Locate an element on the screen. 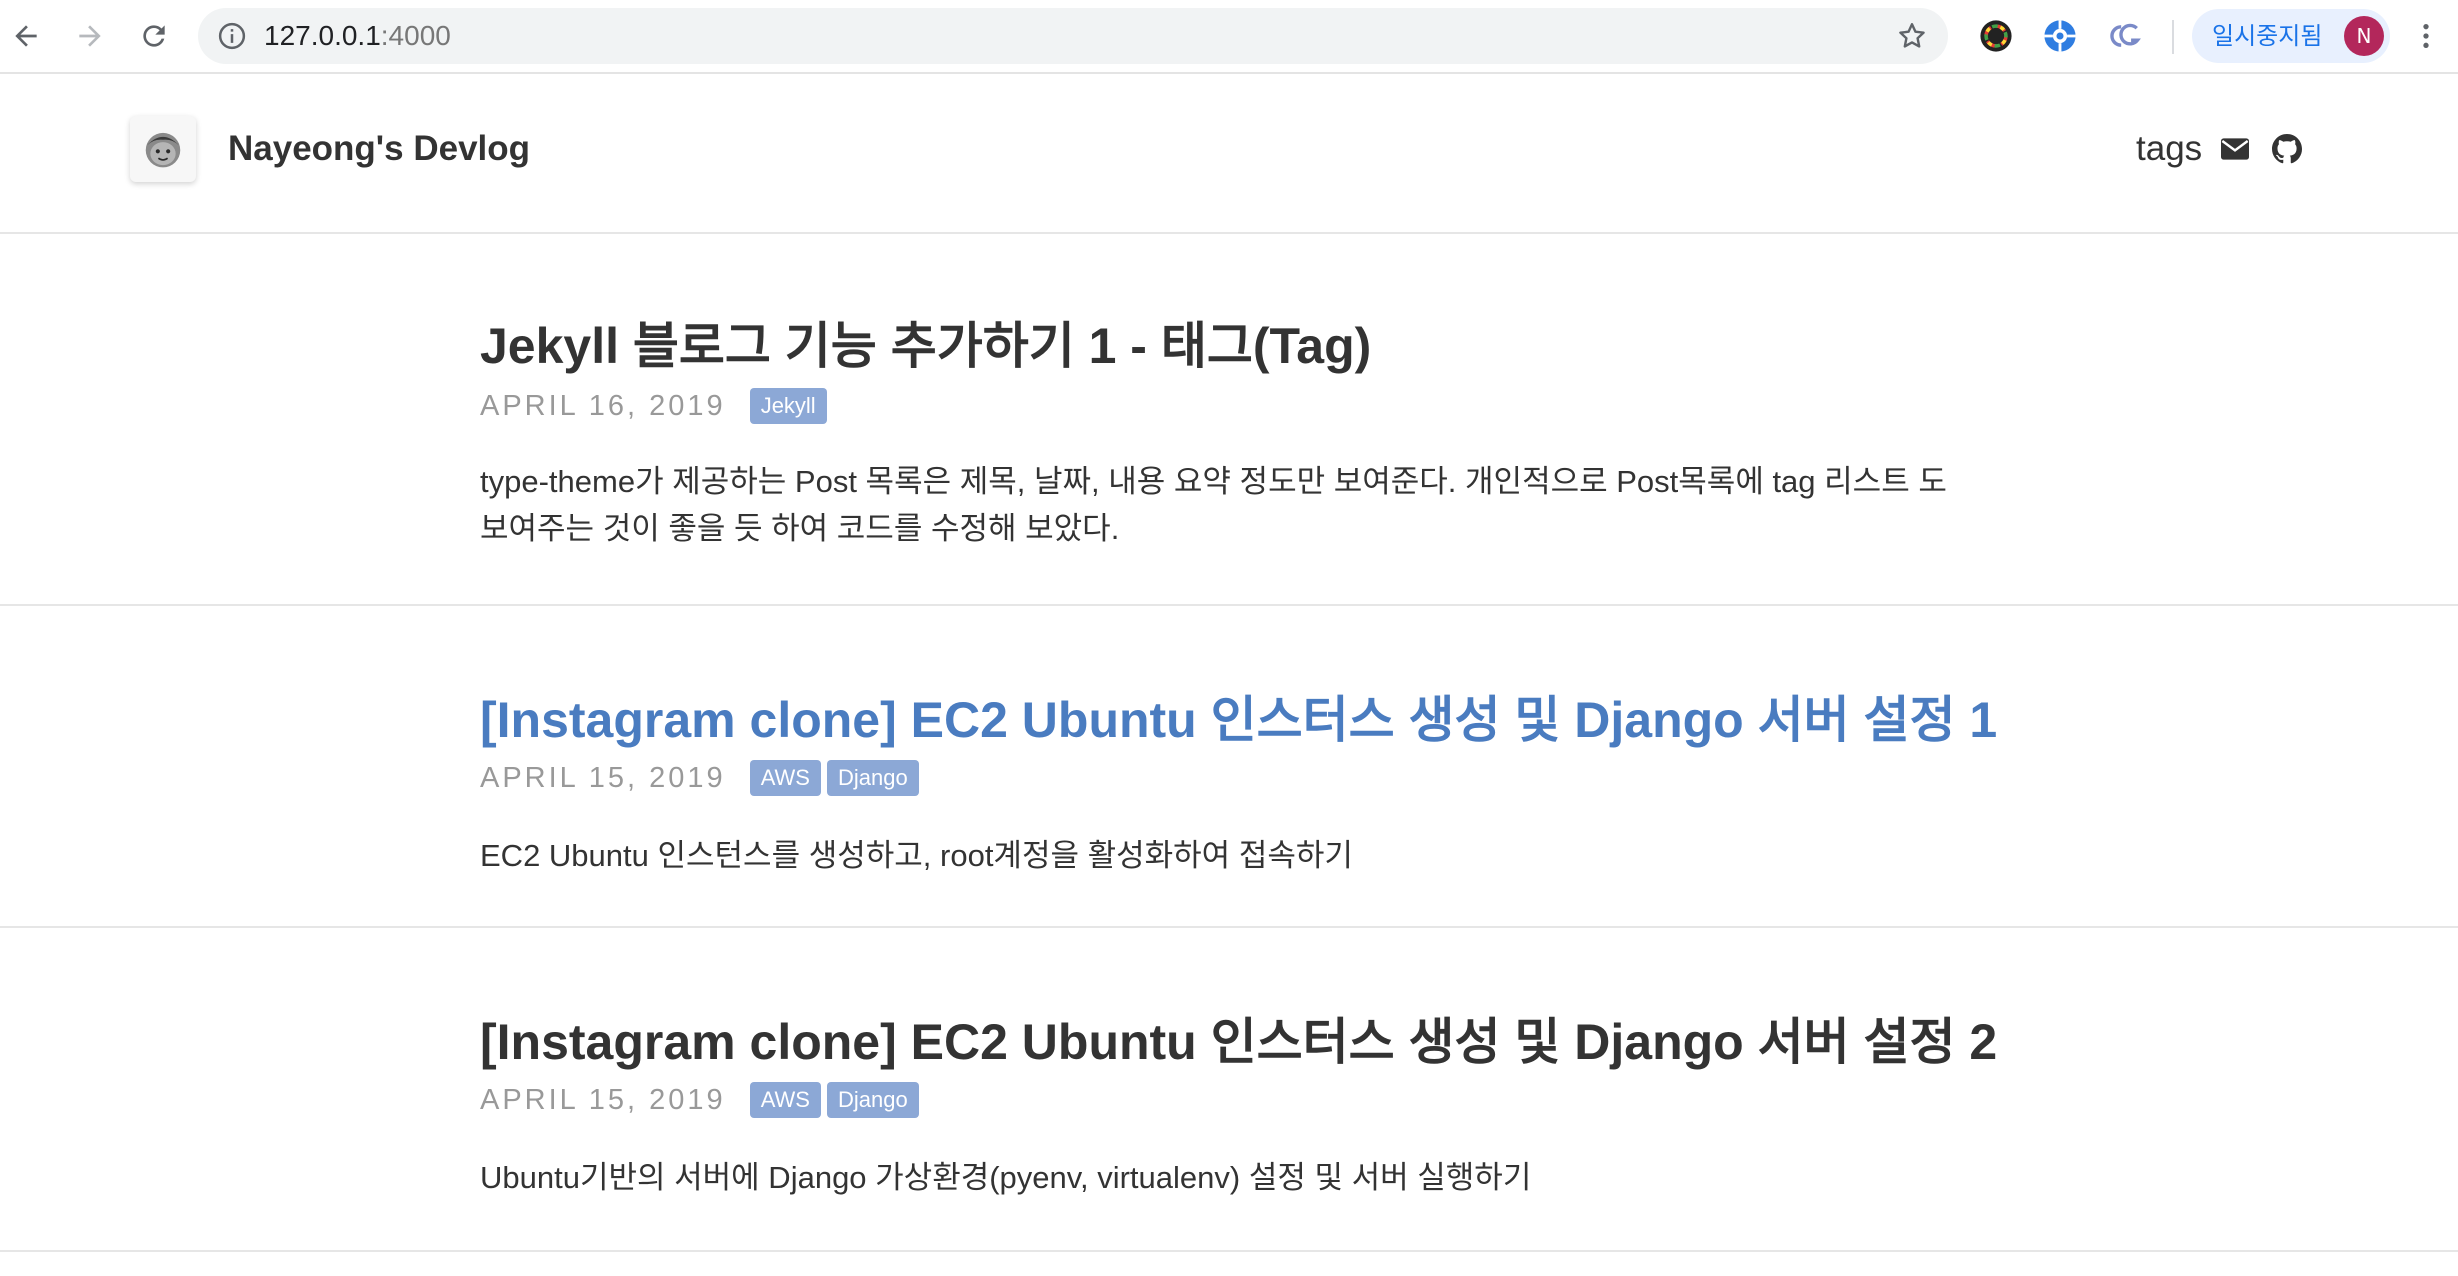  envelope-icon is located at coordinates (2235, 149).